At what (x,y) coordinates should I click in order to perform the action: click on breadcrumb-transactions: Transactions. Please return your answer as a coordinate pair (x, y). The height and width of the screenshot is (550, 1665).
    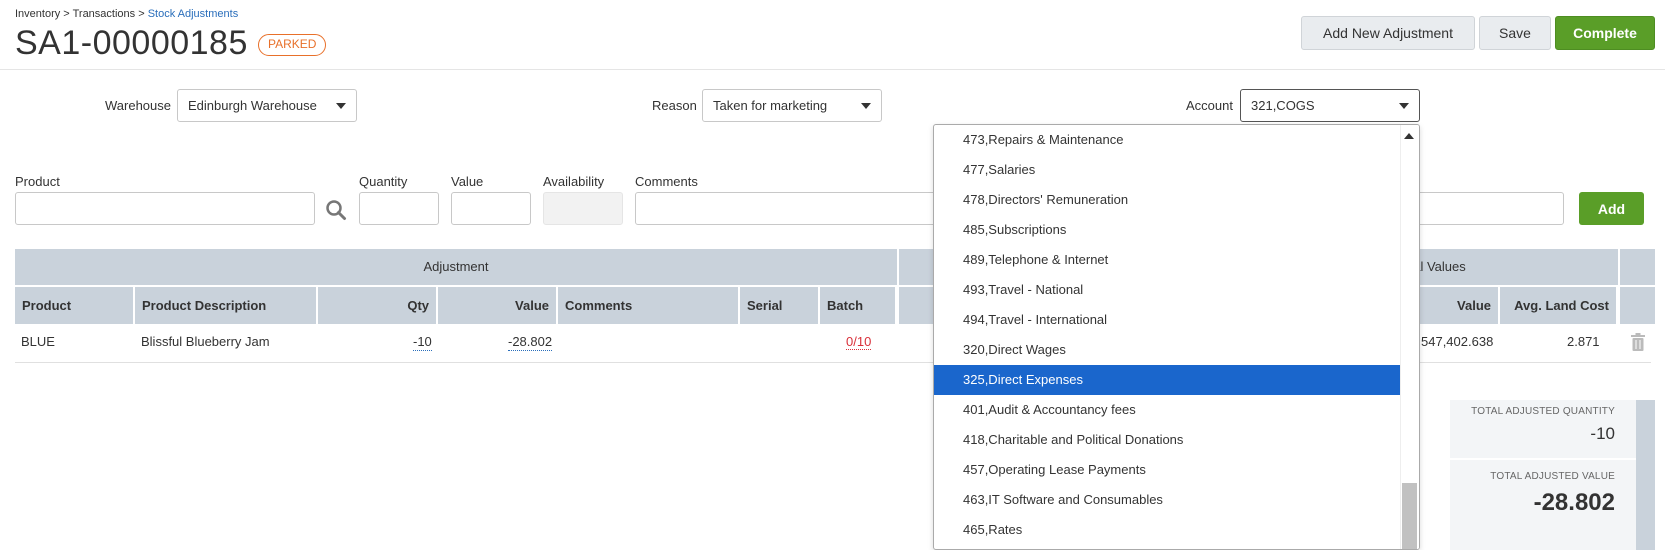
    Looking at the image, I should click on (104, 14).